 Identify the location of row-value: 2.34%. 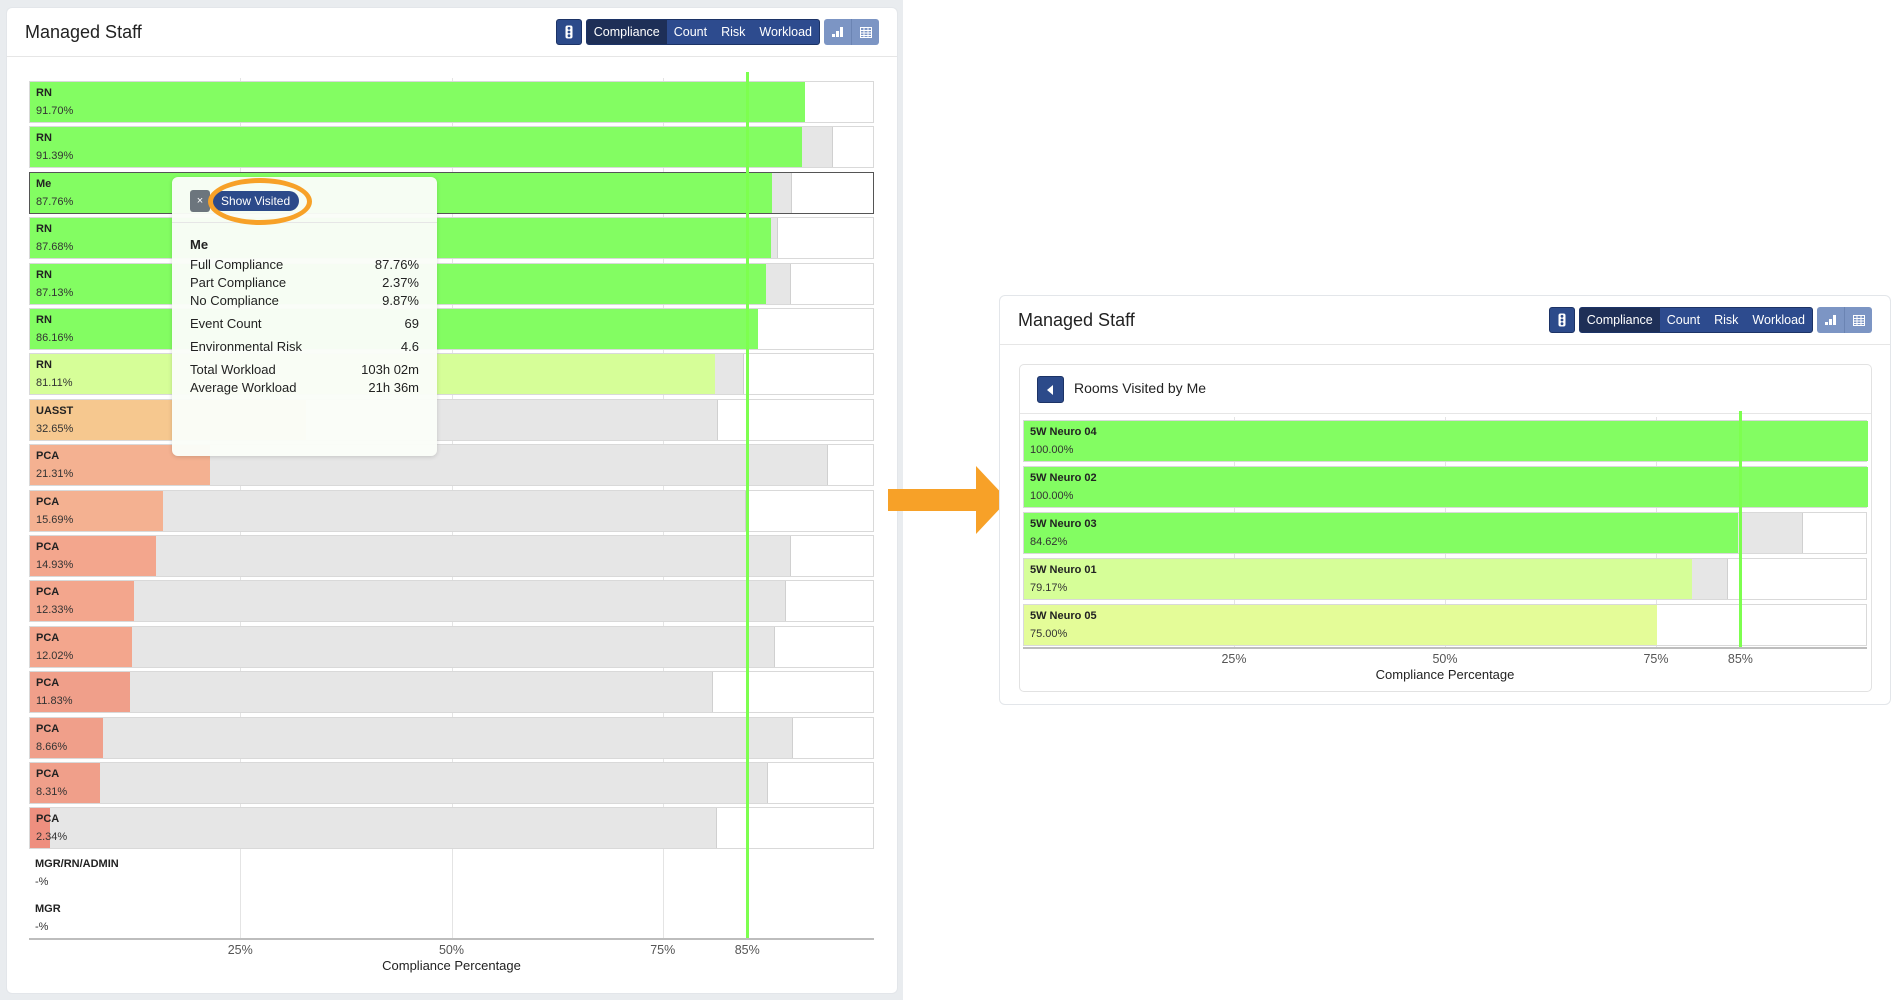
(52, 837).